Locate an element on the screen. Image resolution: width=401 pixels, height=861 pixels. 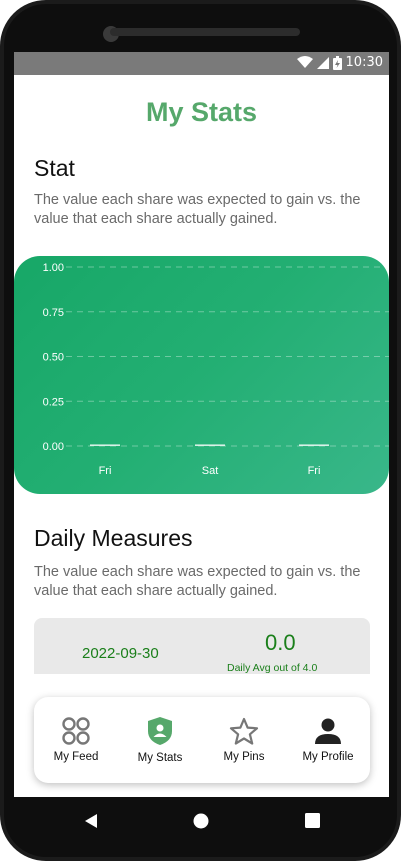
nav-item-my-profile: My Profile is located at coordinates (328, 740).